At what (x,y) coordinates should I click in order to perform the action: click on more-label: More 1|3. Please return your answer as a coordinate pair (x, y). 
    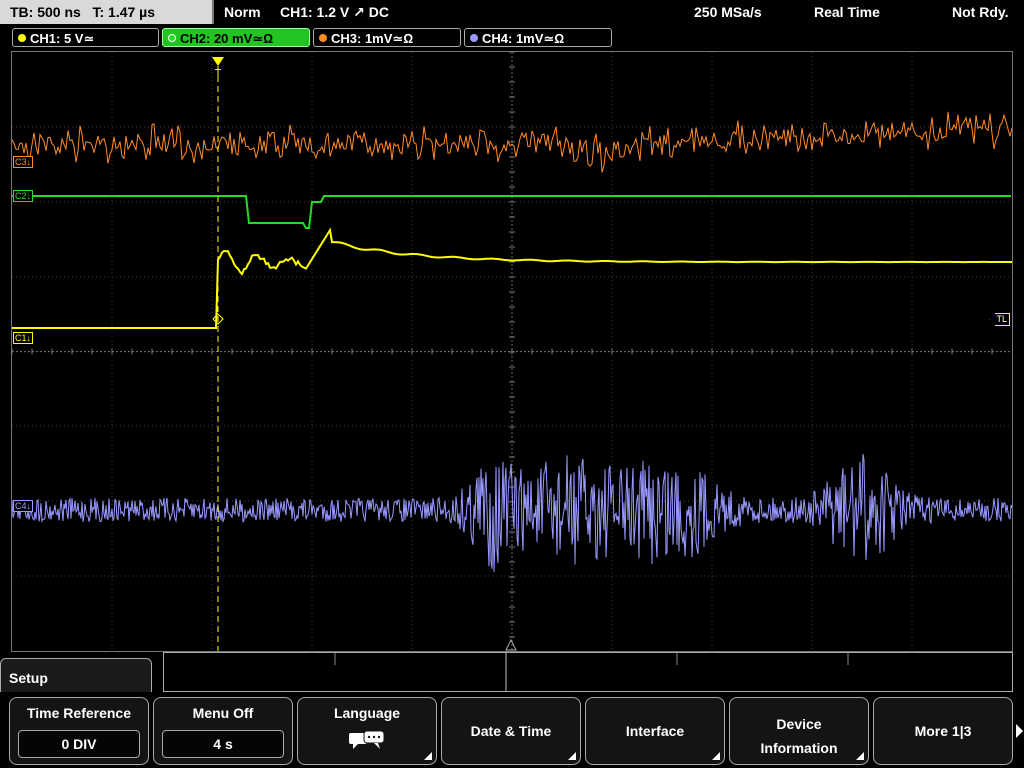
    Looking at the image, I should click on (943, 731).